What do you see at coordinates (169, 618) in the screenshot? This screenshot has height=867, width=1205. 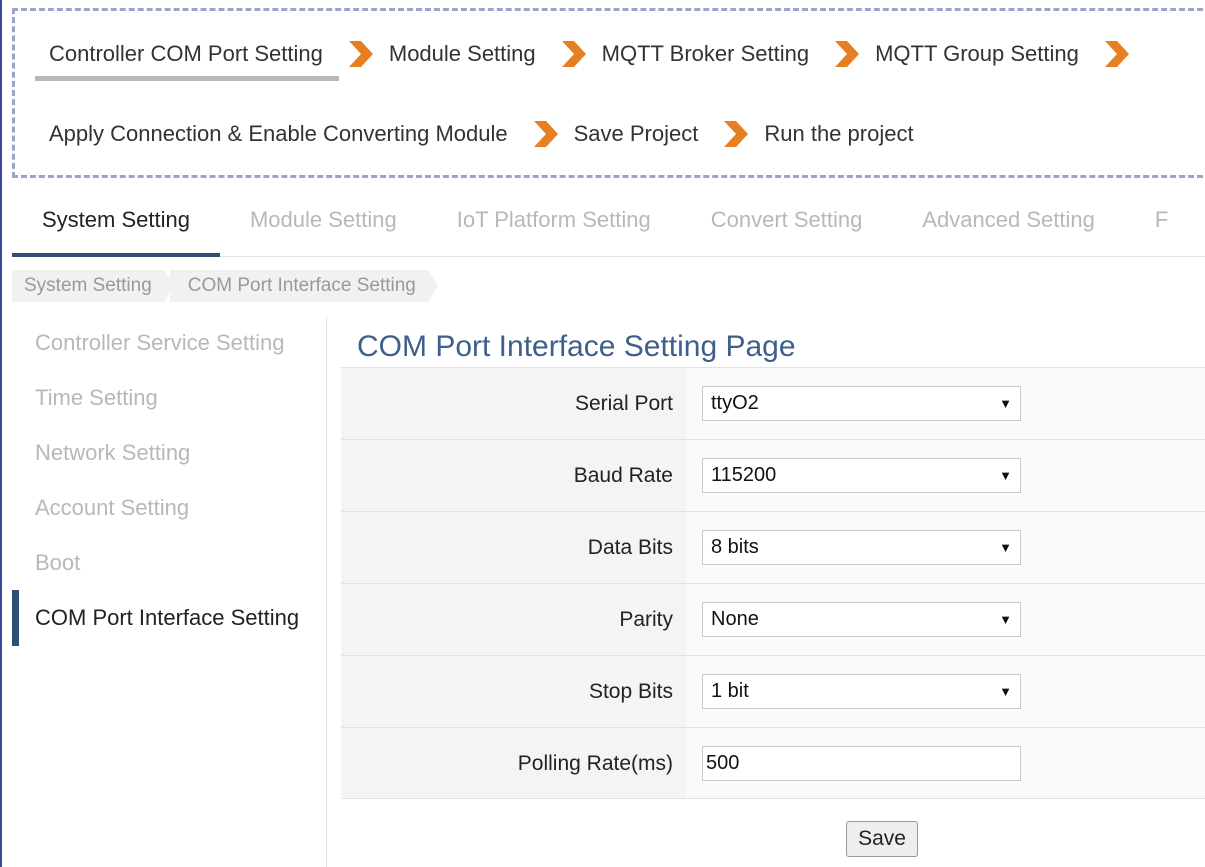 I see `sidebar-item-com-port-interface: COM Port Interface Setting` at bounding box center [169, 618].